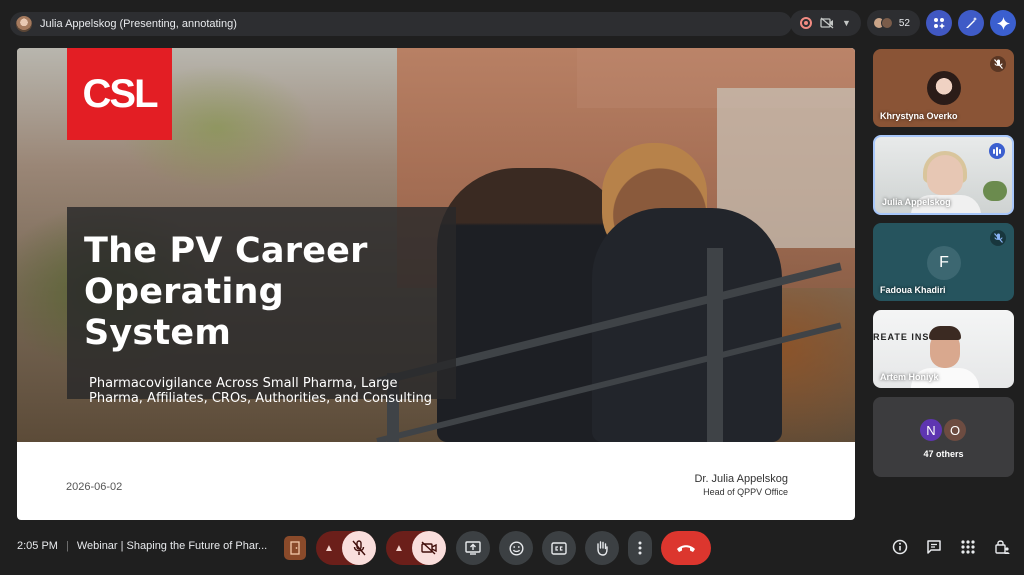 Image resolution: width=1024 pixels, height=575 pixels. I want to click on take-notes-button, so click(971, 23).